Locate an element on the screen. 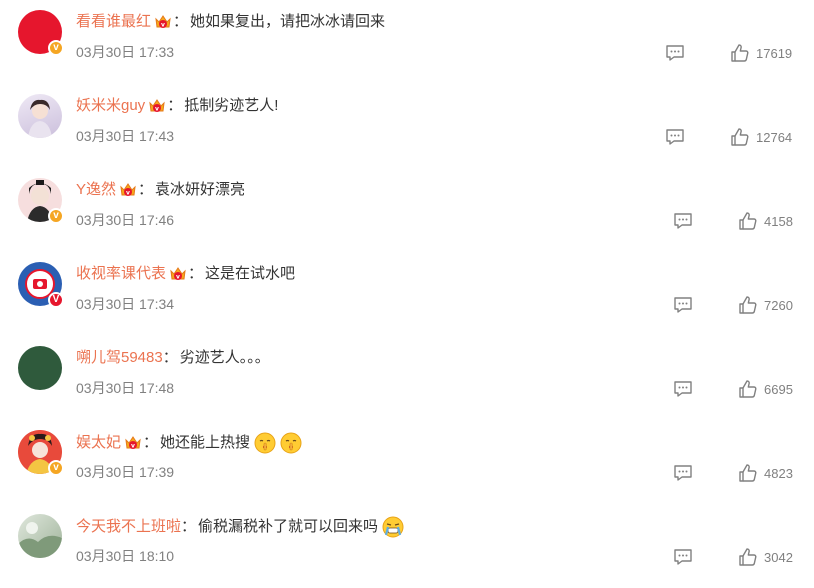 The height and width of the screenshot is (588, 814). like-count: 4823 is located at coordinates (778, 473).